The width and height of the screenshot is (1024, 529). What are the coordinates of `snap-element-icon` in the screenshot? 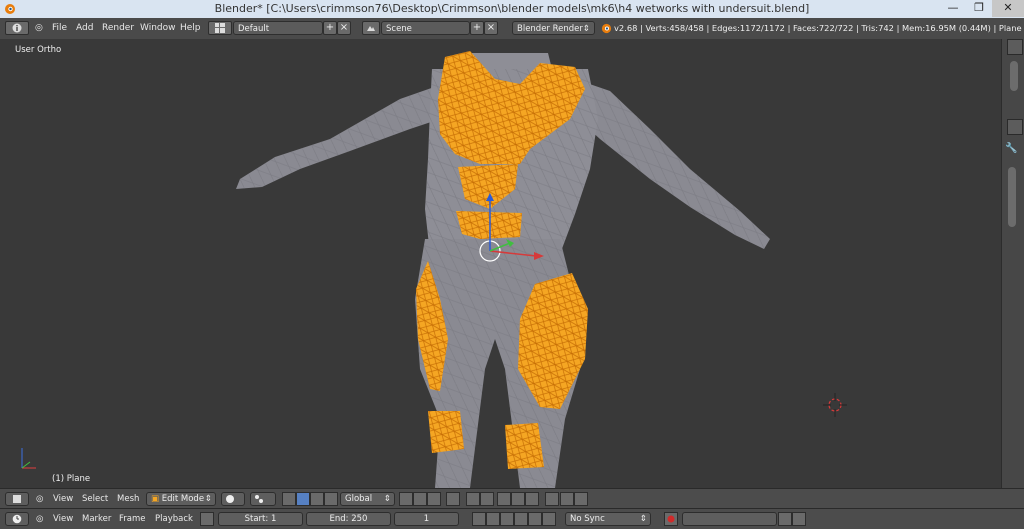 It's located at (518, 499).